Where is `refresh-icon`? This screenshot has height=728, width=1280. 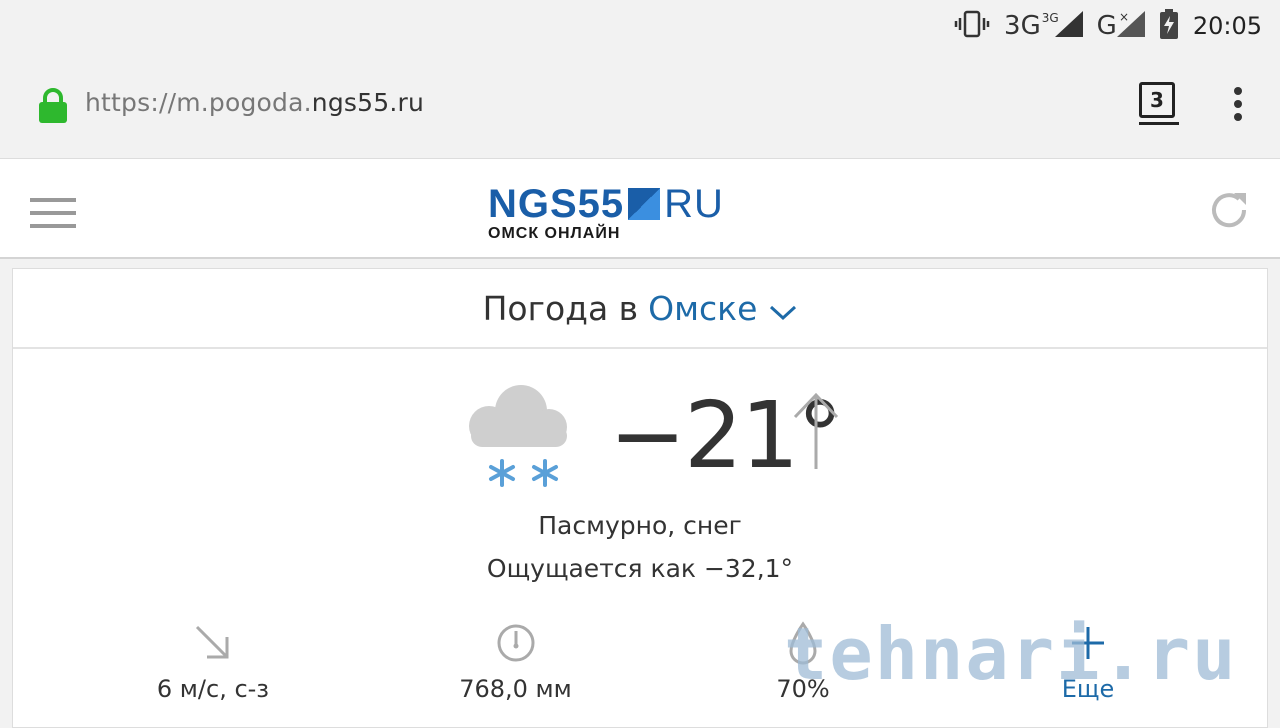
refresh-icon is located at coordinates (1229, 212).